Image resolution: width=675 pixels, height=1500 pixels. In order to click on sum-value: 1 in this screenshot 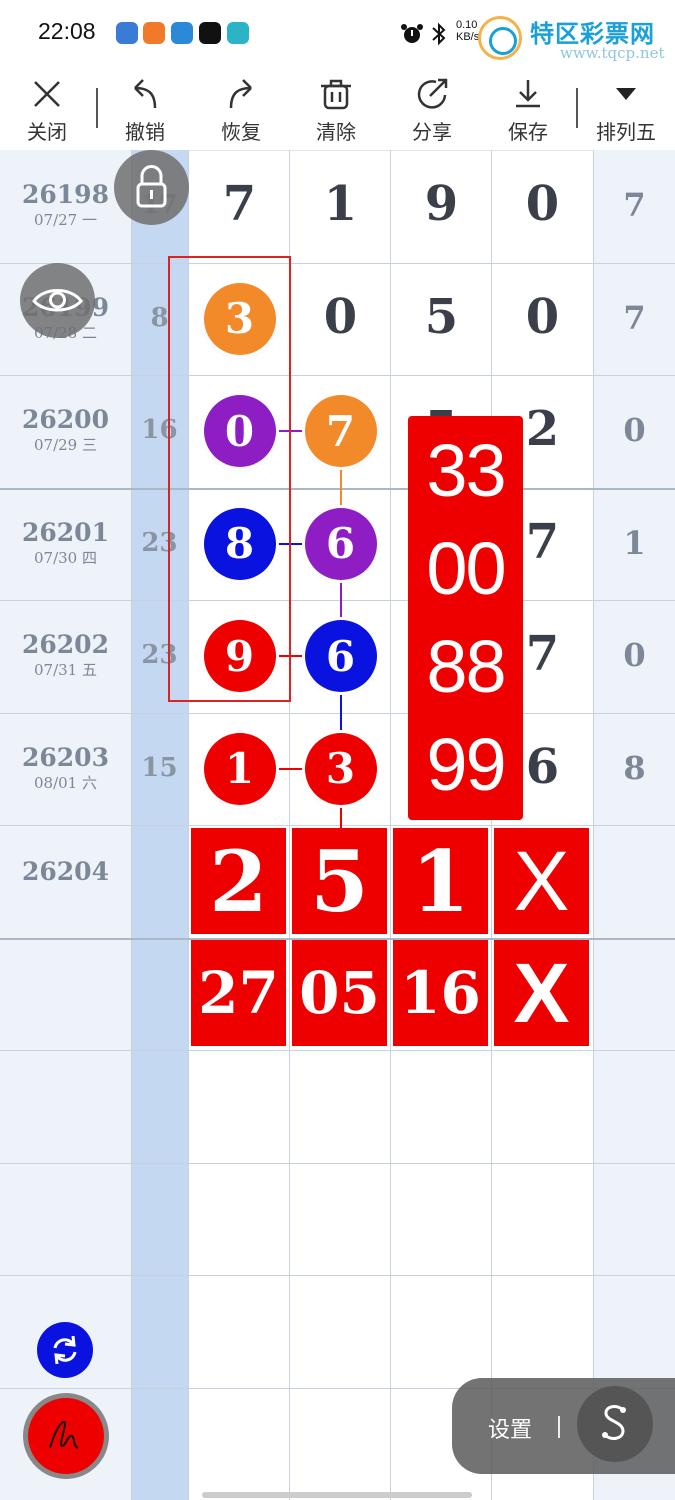, I will do `click(634, 542)`.